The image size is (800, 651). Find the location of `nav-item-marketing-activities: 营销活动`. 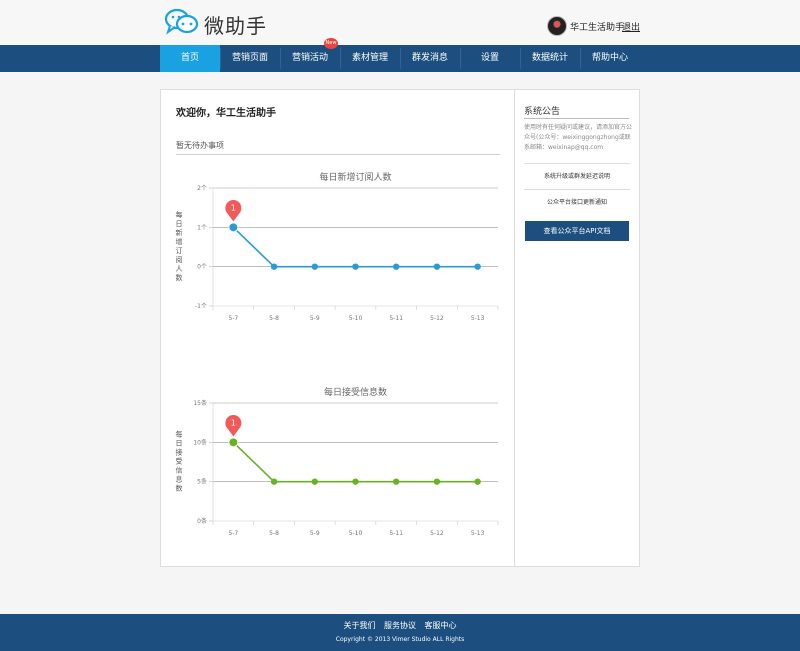

nav-item-marketing-activities: 营销活动 is located at coordinates (310, 58).